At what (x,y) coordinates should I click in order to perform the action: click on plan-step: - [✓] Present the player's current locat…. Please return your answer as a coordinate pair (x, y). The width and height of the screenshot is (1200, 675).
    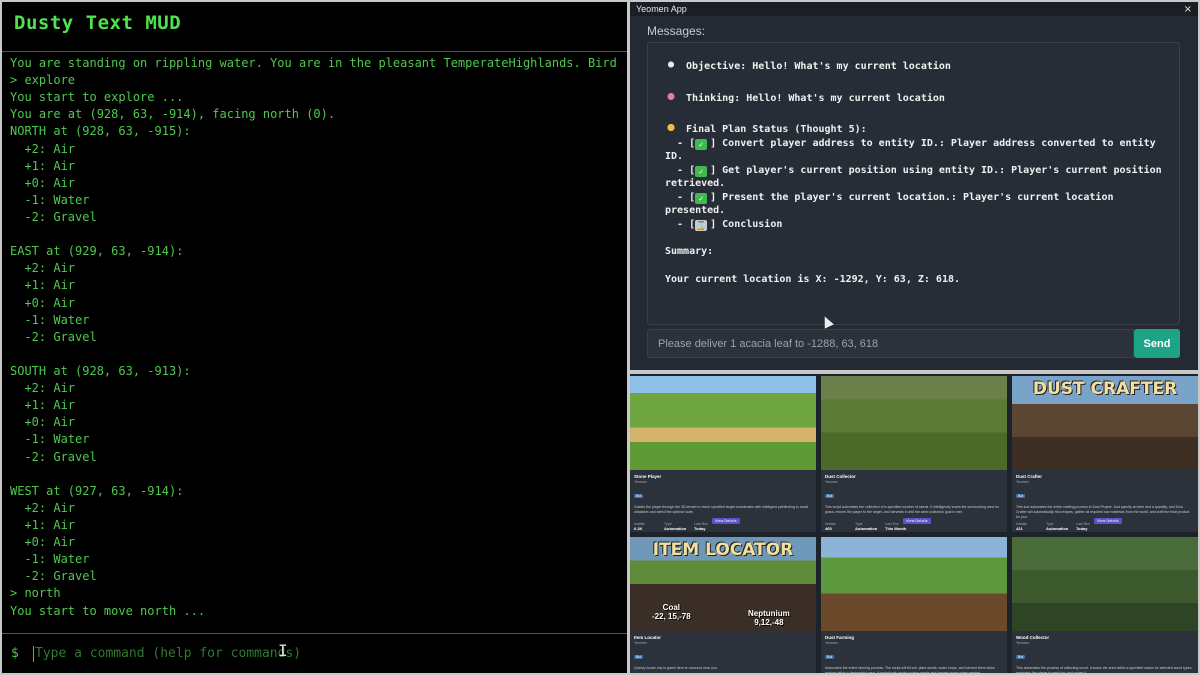
    Looking at the image, I should click on (922, 204).